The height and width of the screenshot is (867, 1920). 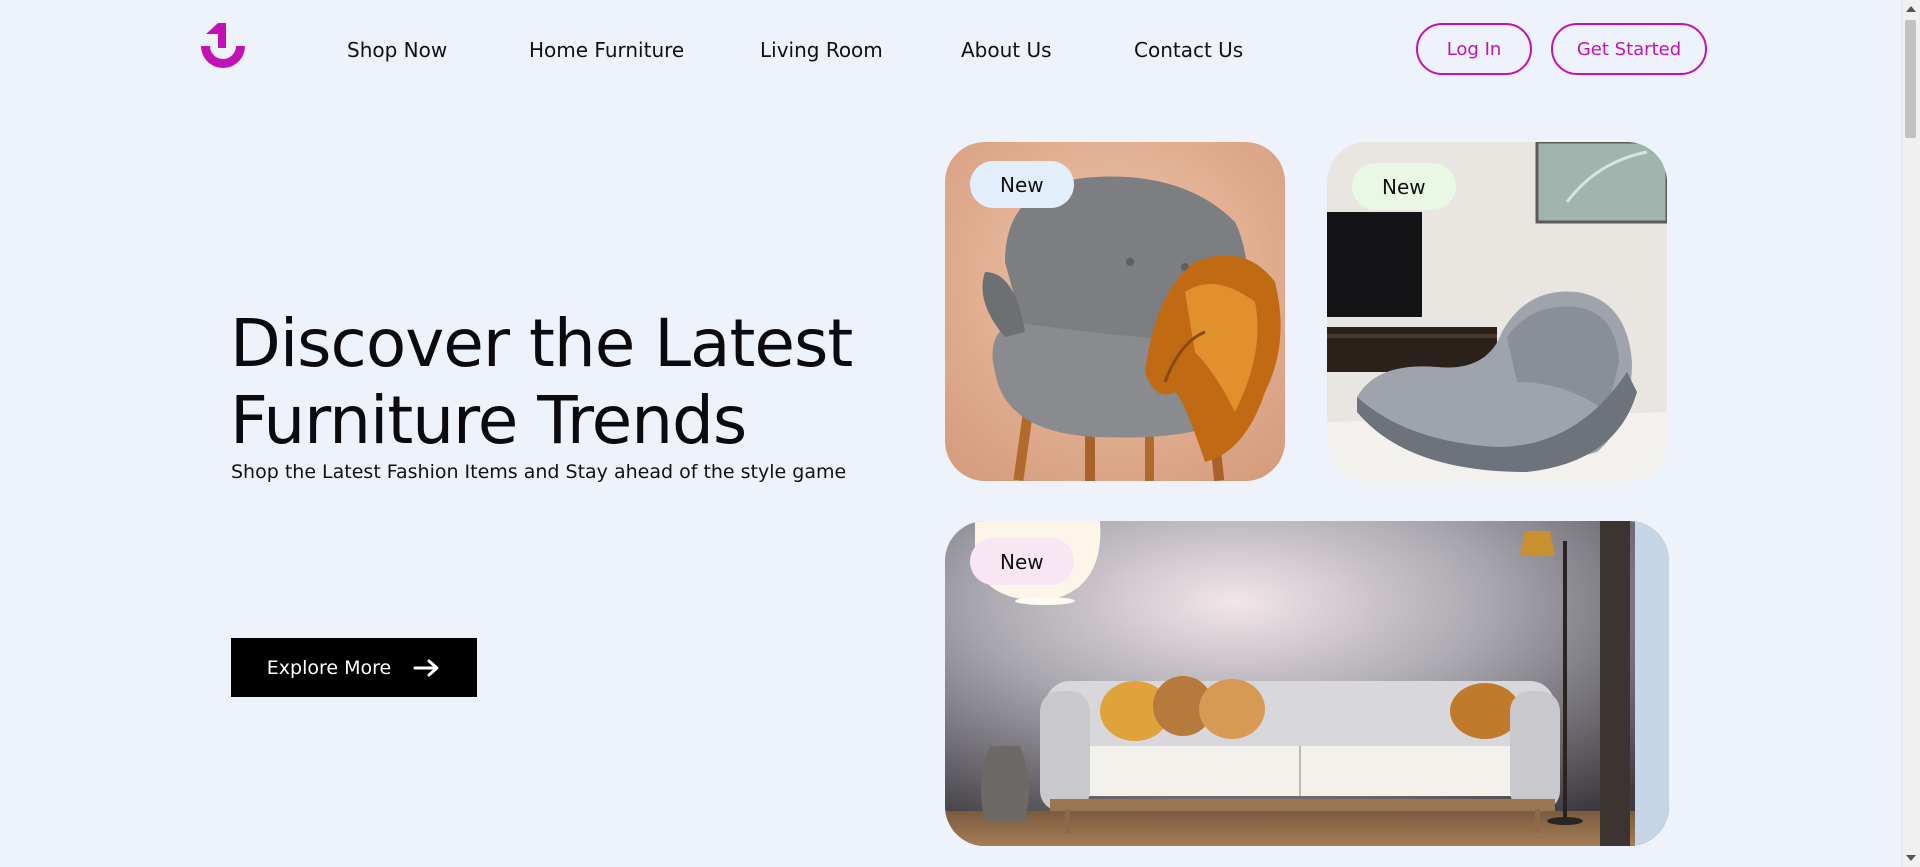 I want to click on nav-contact-us: Contact Us, so click(x=1188, y=50).